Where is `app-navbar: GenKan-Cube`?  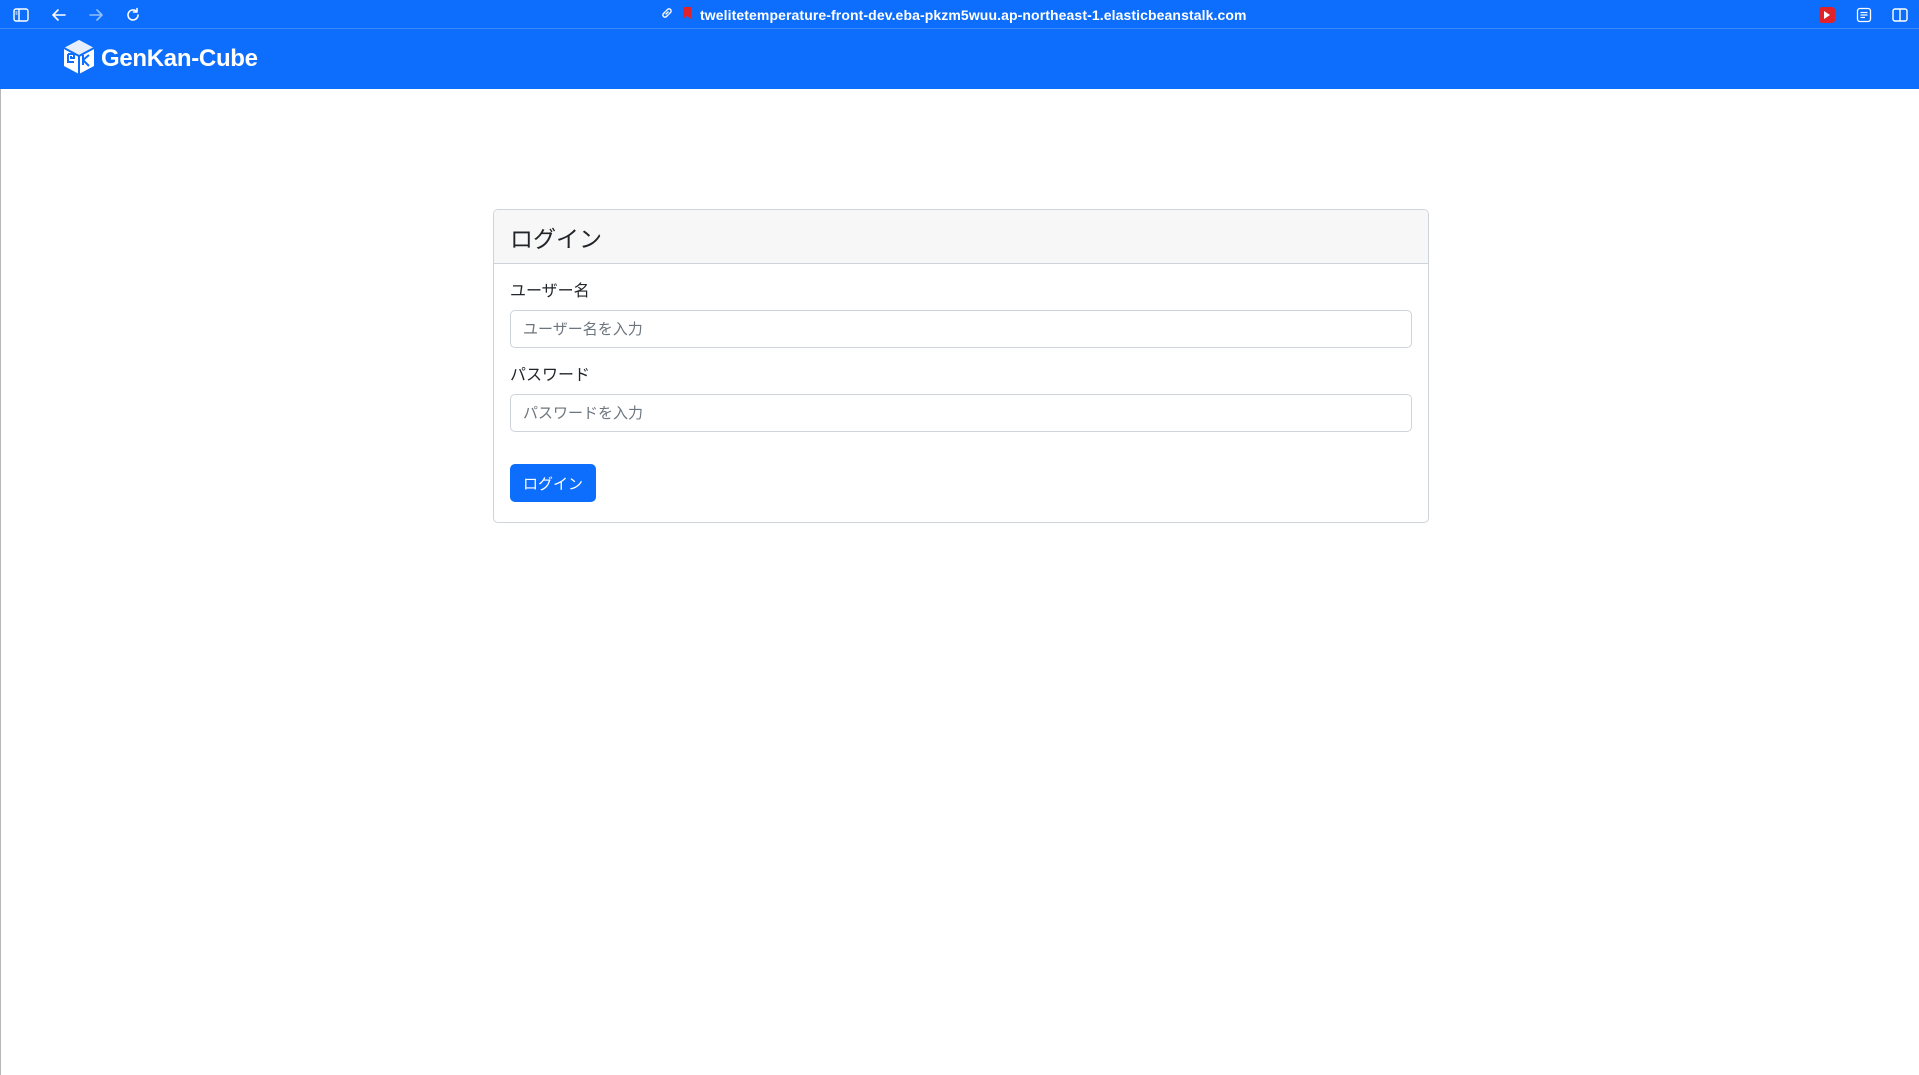
app-navbar: GenKan-Cube is located at coordinates (959, 59).